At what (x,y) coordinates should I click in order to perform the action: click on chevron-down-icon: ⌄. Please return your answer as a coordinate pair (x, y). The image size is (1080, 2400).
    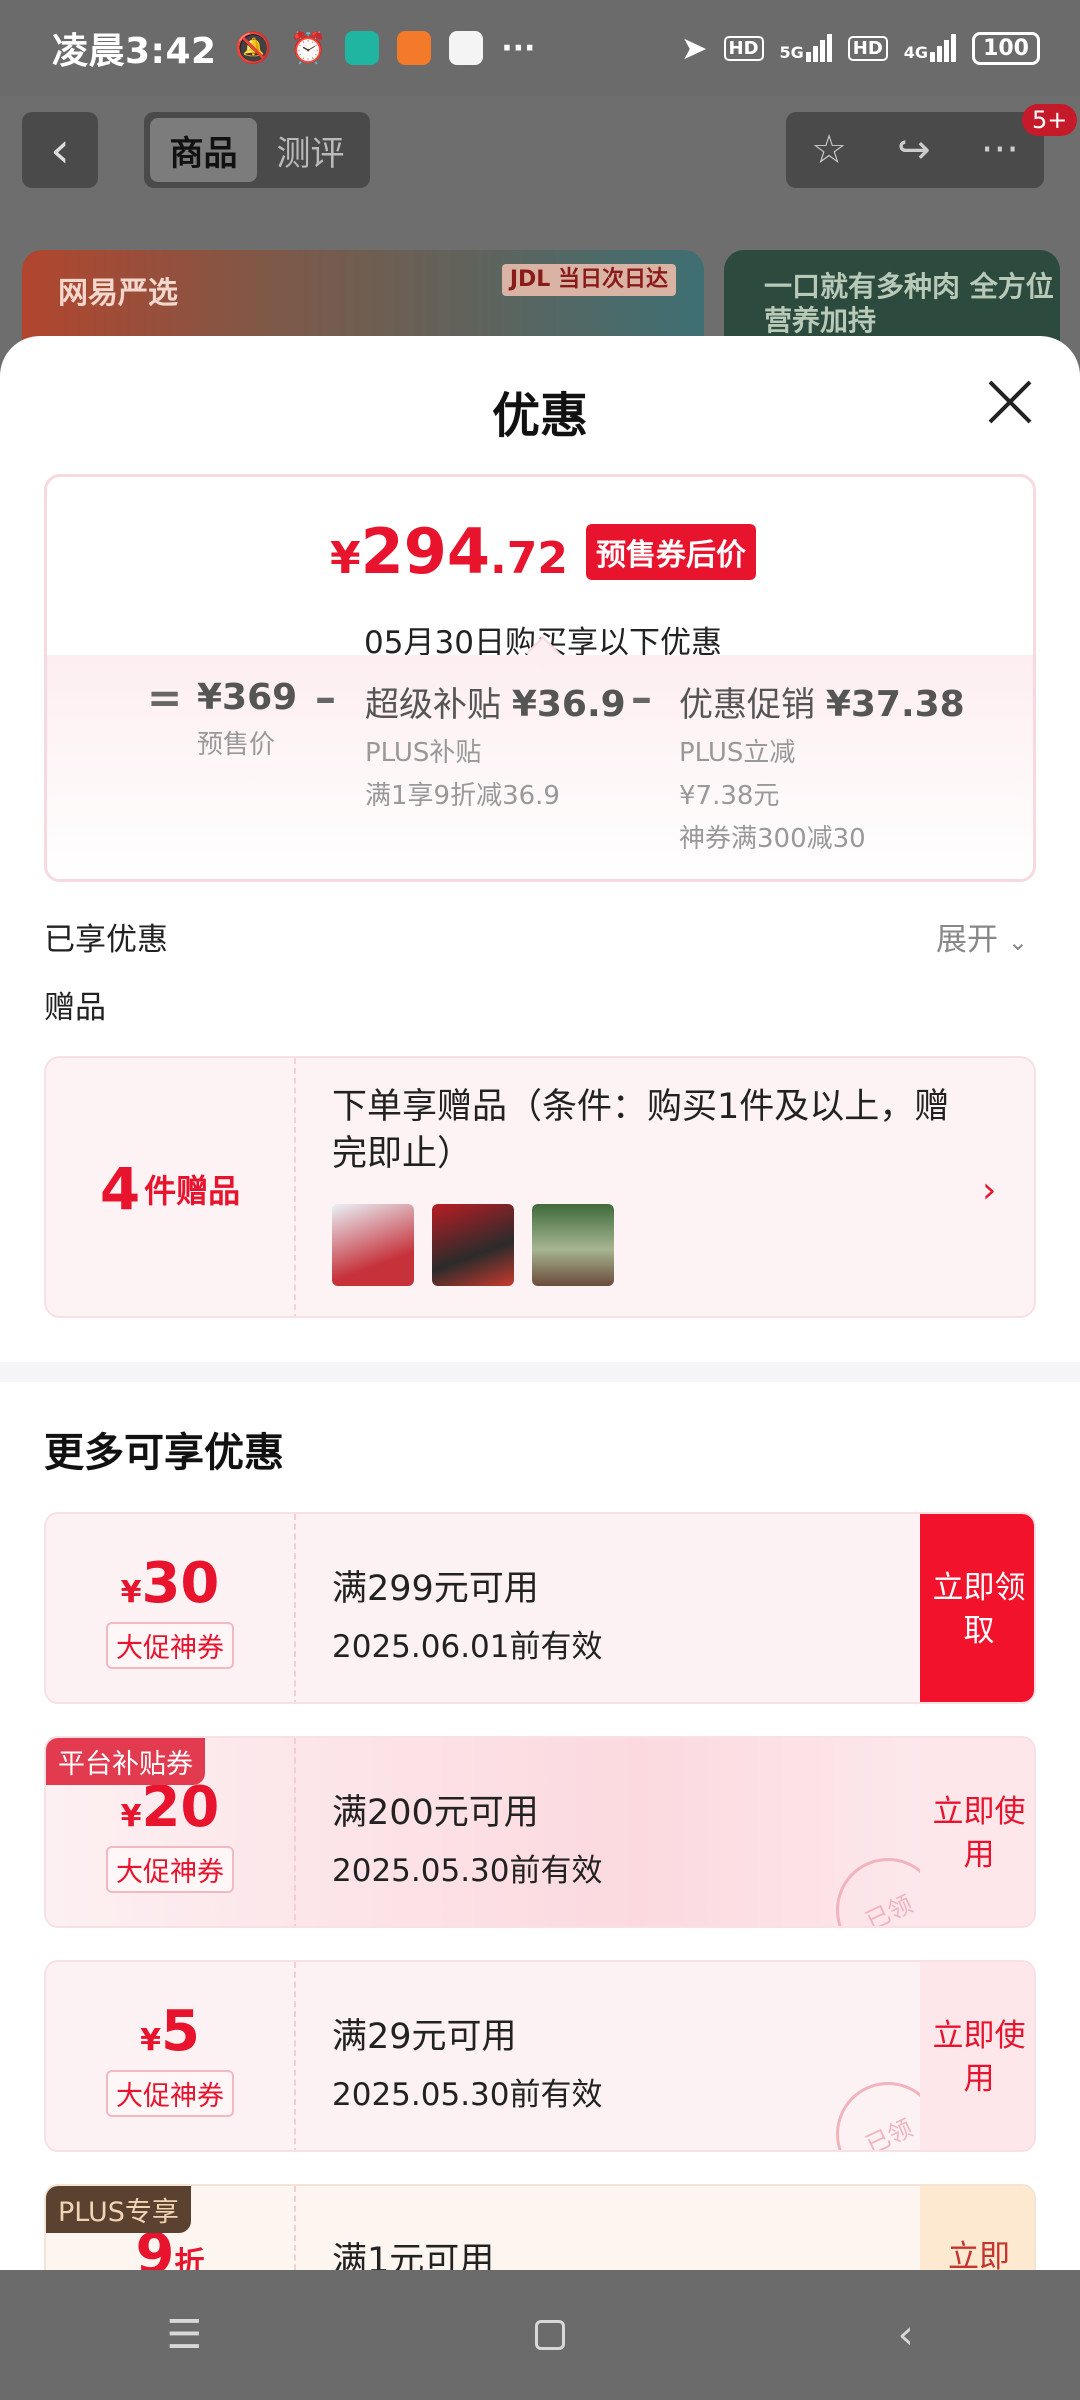
    Looking at the image, I should click on (1017, 942).